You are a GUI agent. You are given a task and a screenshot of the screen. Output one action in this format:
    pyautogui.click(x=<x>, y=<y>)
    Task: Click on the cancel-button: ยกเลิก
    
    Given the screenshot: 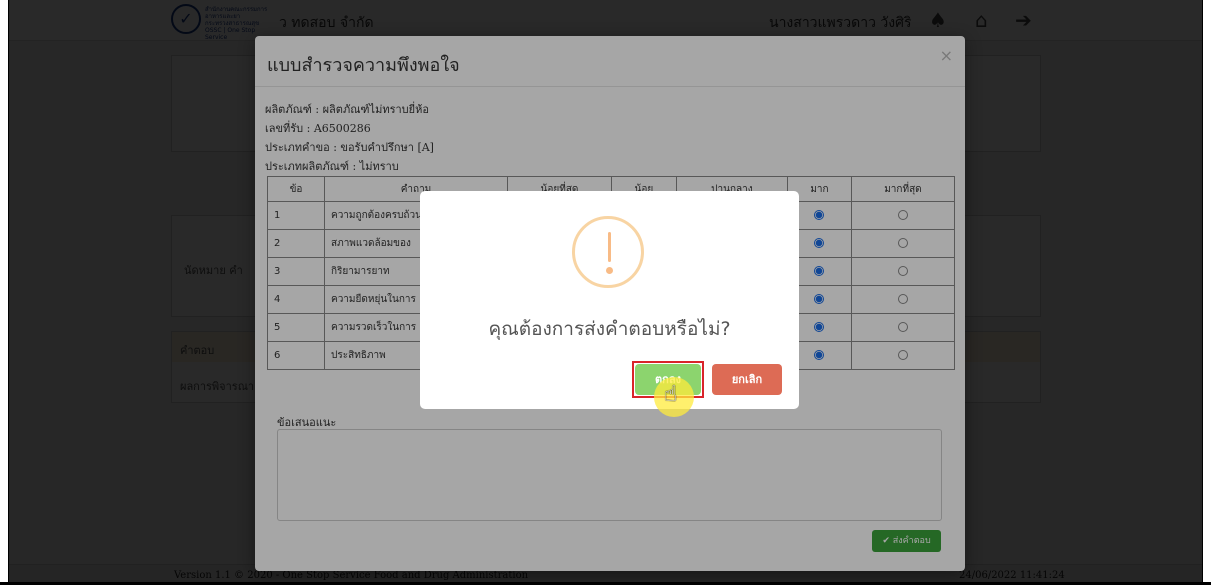 What is the action you would take?
    pyautogui.click(x=747, y=379)
    